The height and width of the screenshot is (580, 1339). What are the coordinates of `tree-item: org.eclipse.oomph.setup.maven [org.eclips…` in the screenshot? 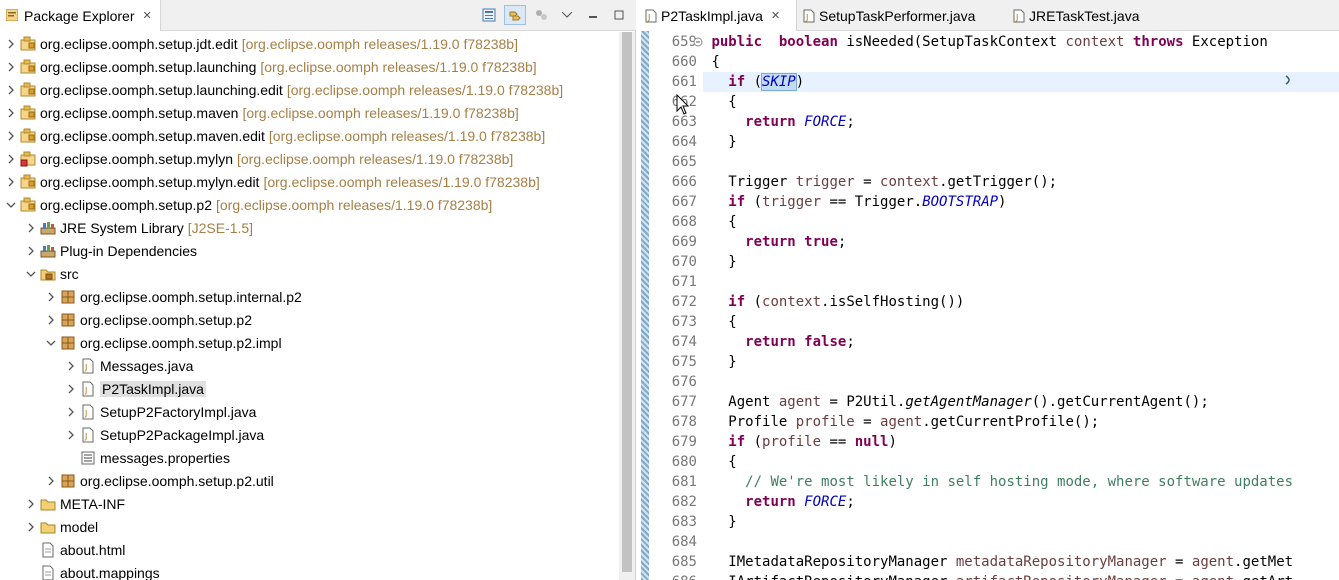 It's located at (310, 112).